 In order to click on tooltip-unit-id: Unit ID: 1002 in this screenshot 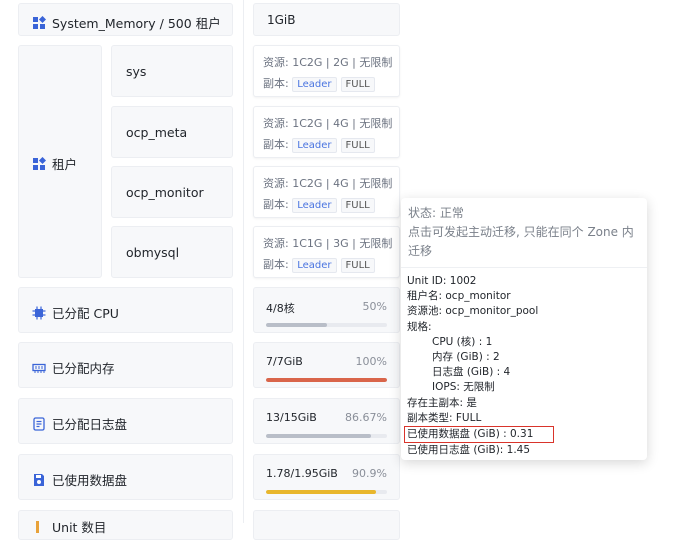, I will do `click(442, 281)`.